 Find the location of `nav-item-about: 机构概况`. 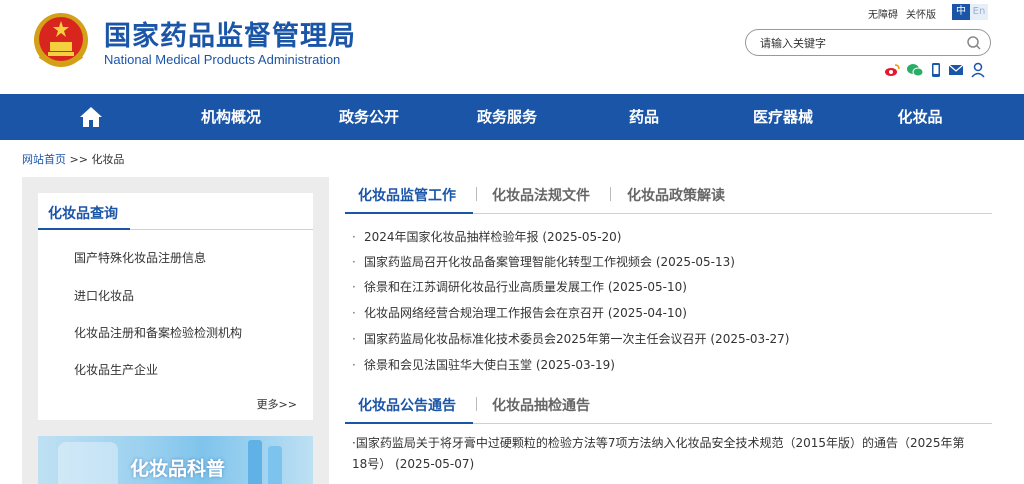

nav-item-about: 机构概况 is located at coordinates (231, 117).